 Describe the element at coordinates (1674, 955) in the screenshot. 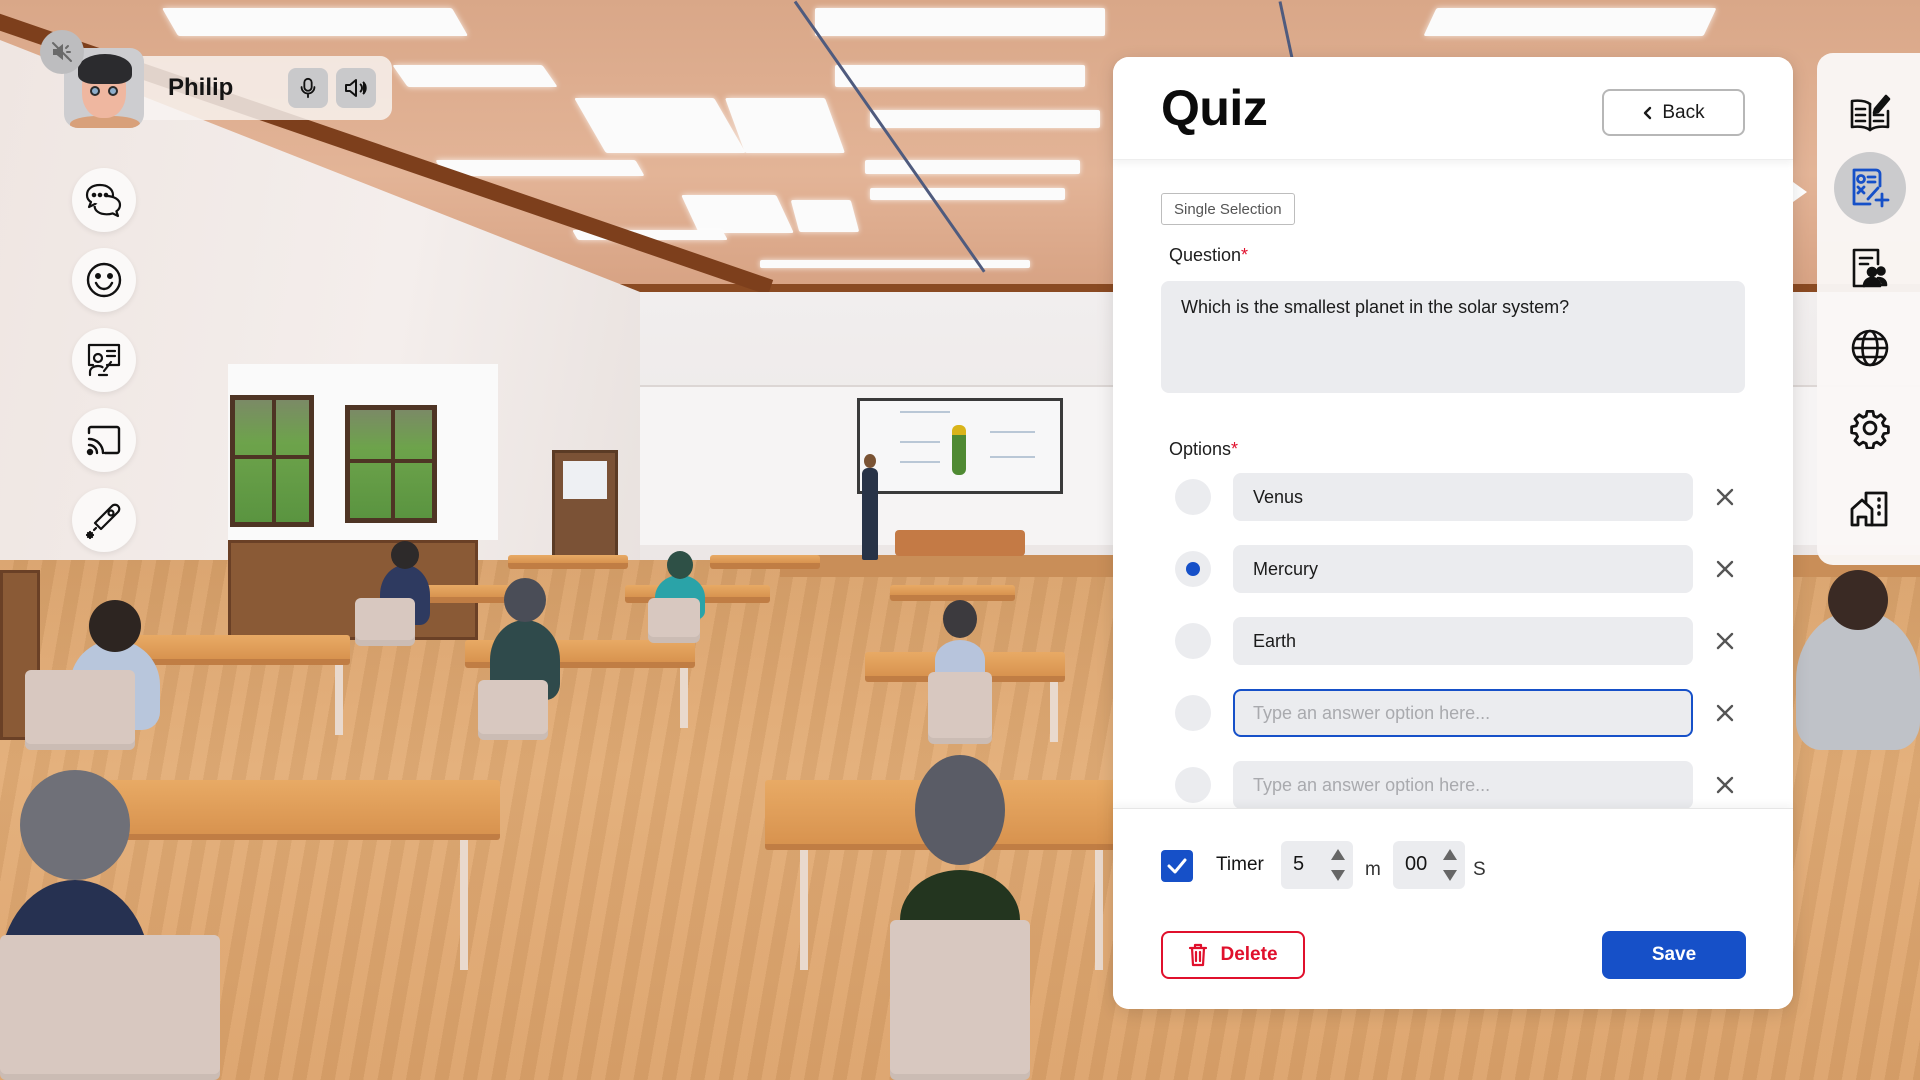

I see `save-button: Save` at that location.